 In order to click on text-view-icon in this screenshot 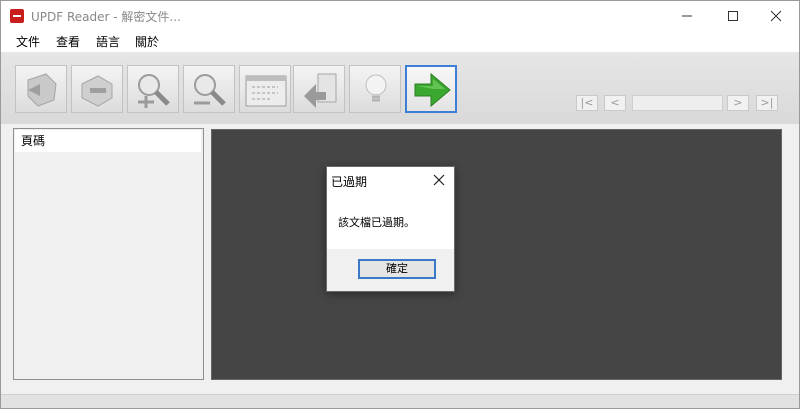, I will do `click(266, 91)`.